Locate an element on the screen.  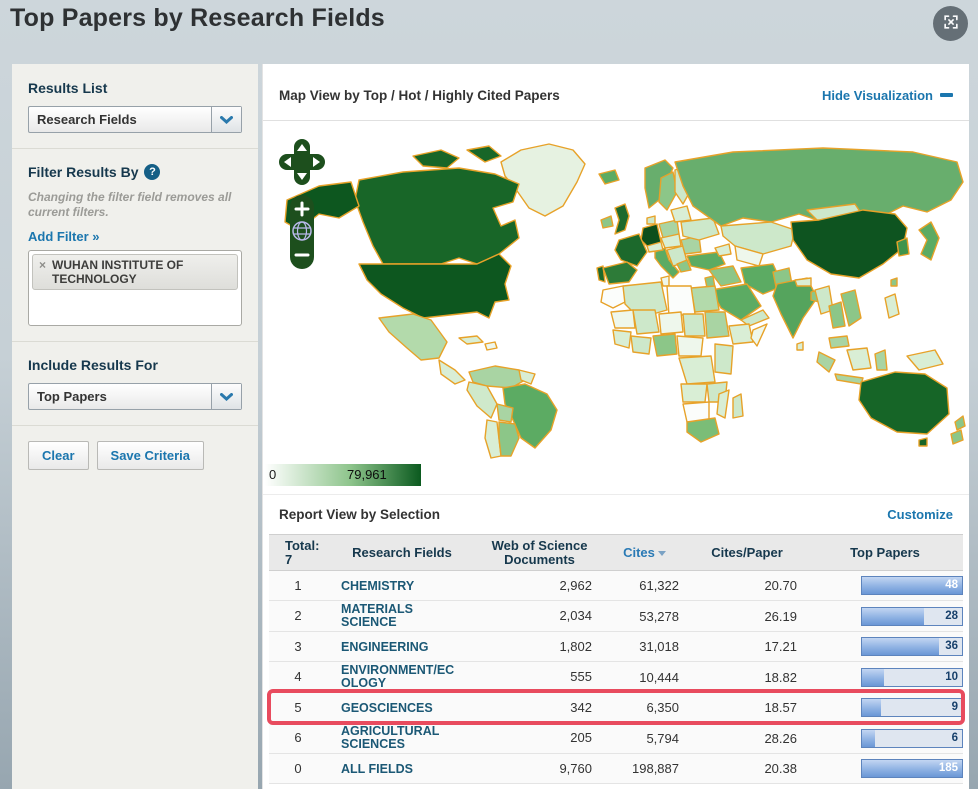
row-cites: 10,444 is located at coordinates (659, 677).